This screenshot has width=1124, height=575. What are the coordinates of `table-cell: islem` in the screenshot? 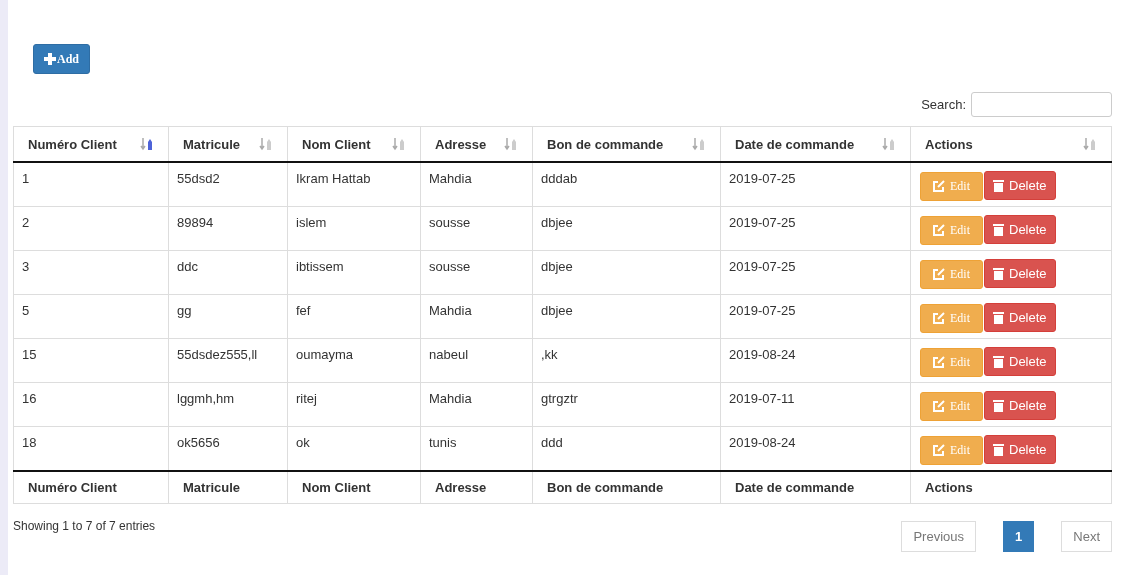 It's located at (311, 222).